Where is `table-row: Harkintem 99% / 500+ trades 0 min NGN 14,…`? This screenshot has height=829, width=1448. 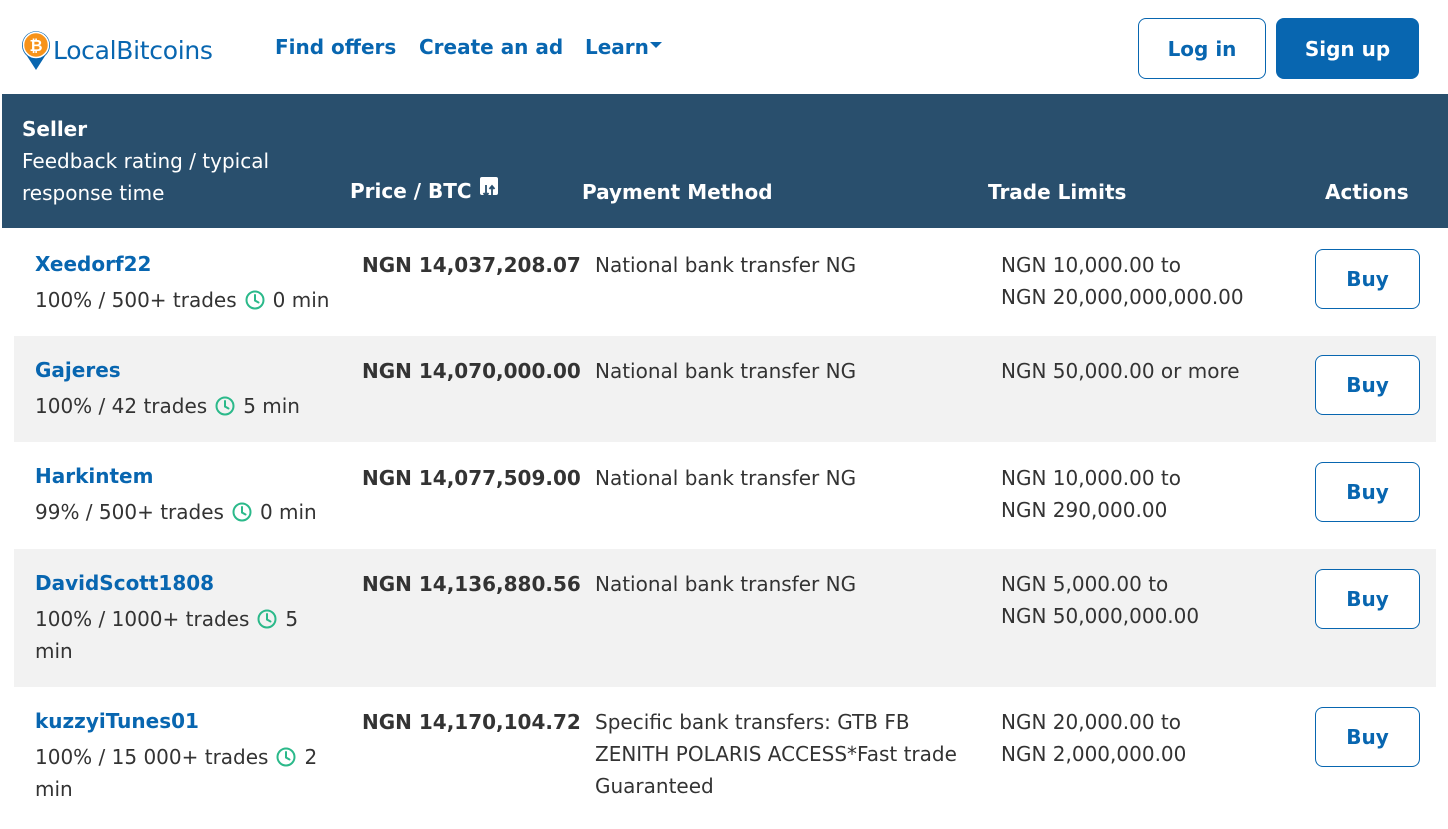 table-row: Harkintem 99% / 500+ trades 0 min NGN 14,… is located at coordinates (725, 495).